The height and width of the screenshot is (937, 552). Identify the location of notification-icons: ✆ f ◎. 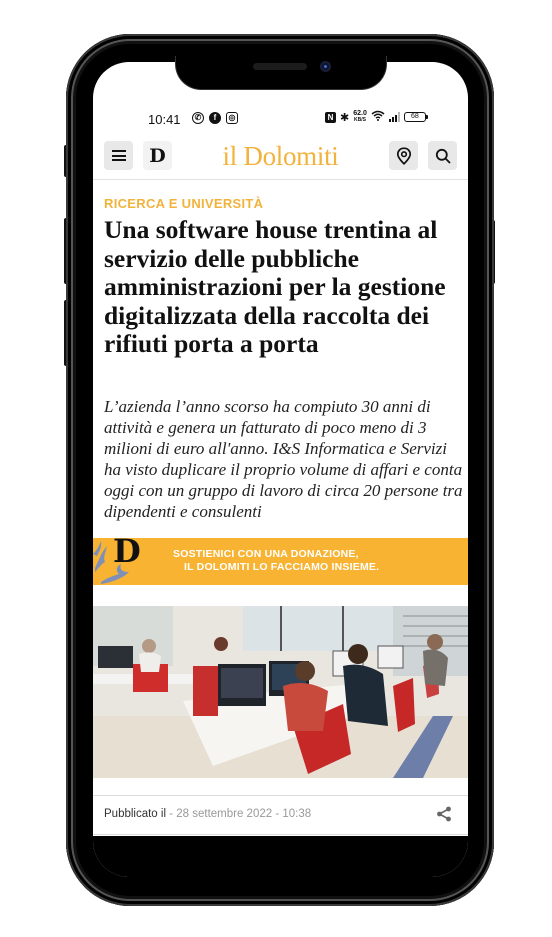
(215, 118).